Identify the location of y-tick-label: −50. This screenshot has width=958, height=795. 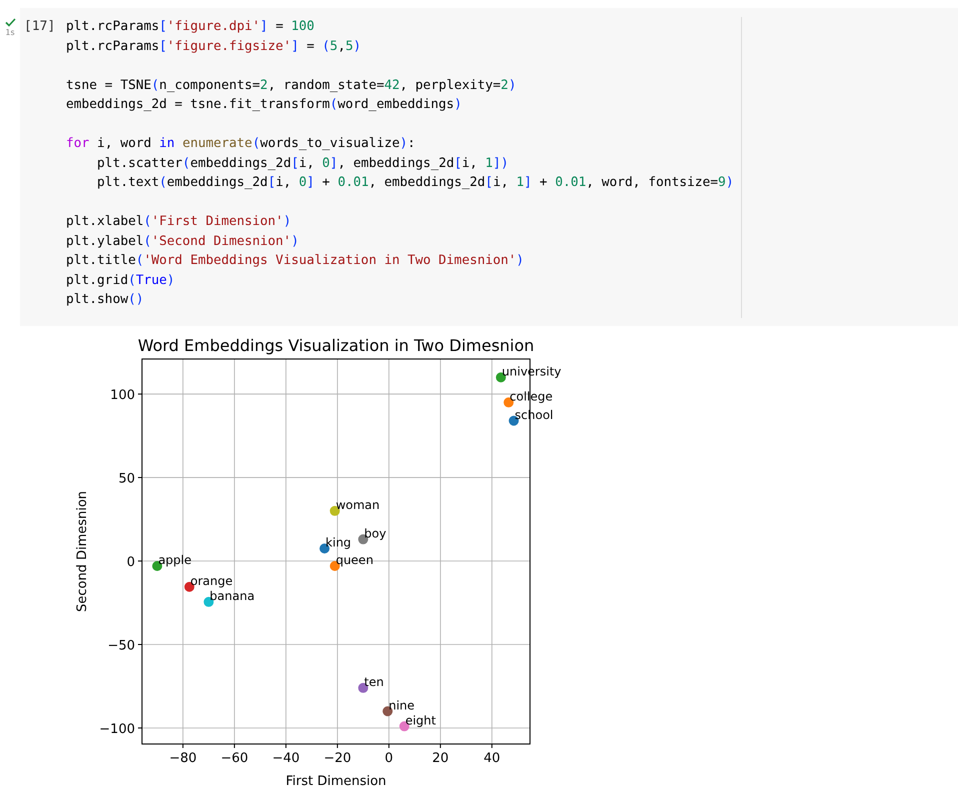
(121, 645).